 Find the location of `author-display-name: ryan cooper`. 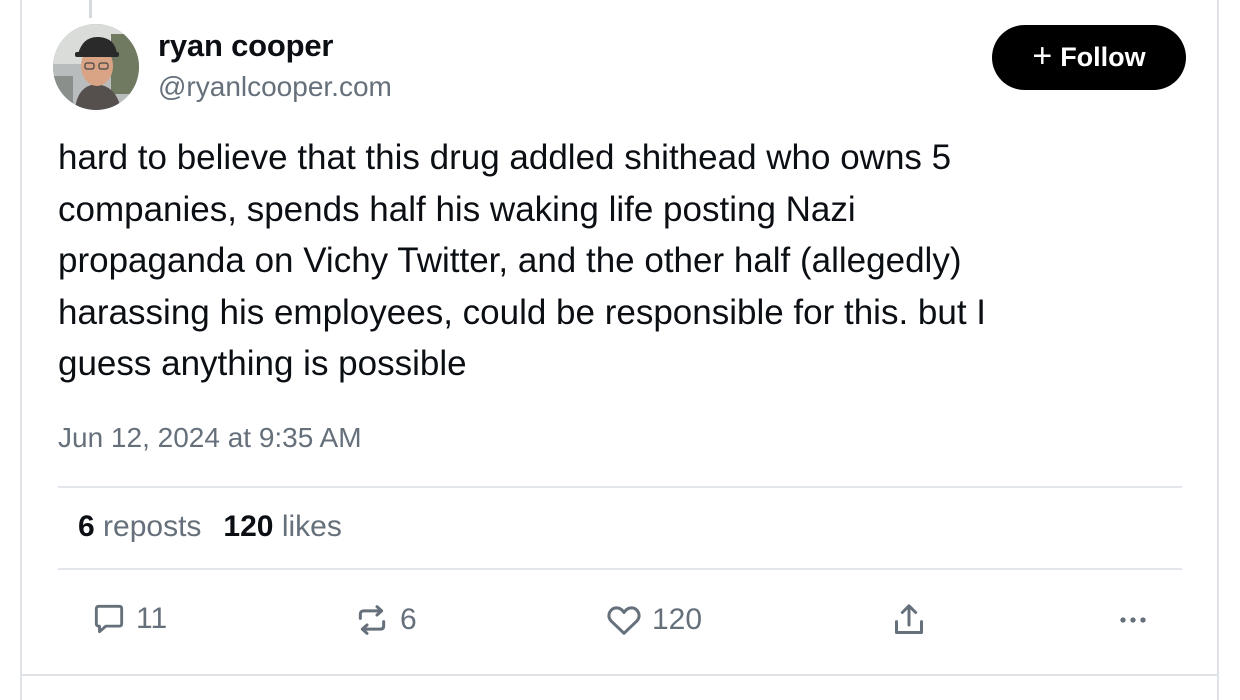

author-display-name: ryan cooper is located at coordinates (245, 46).